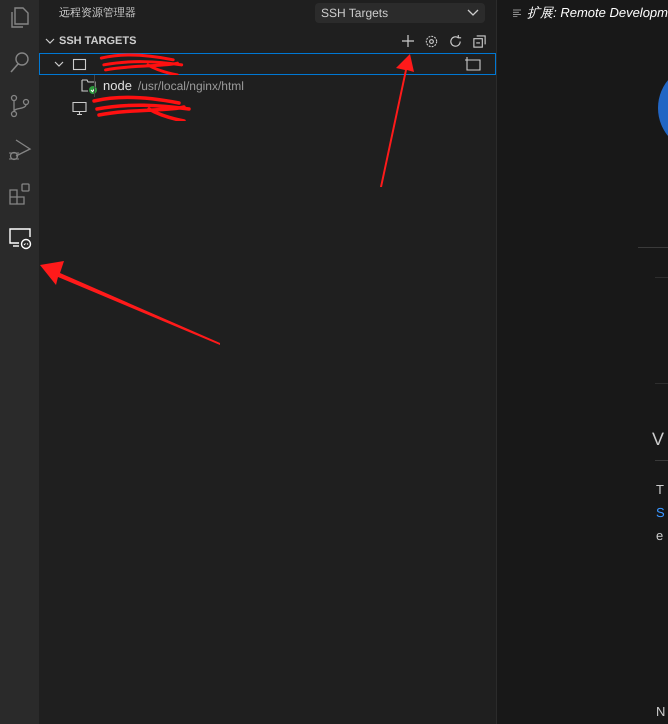 The width and height of the screenshot is (668, 724). I want to click on view-dropdown: SSH Targets, so click(400, 13).